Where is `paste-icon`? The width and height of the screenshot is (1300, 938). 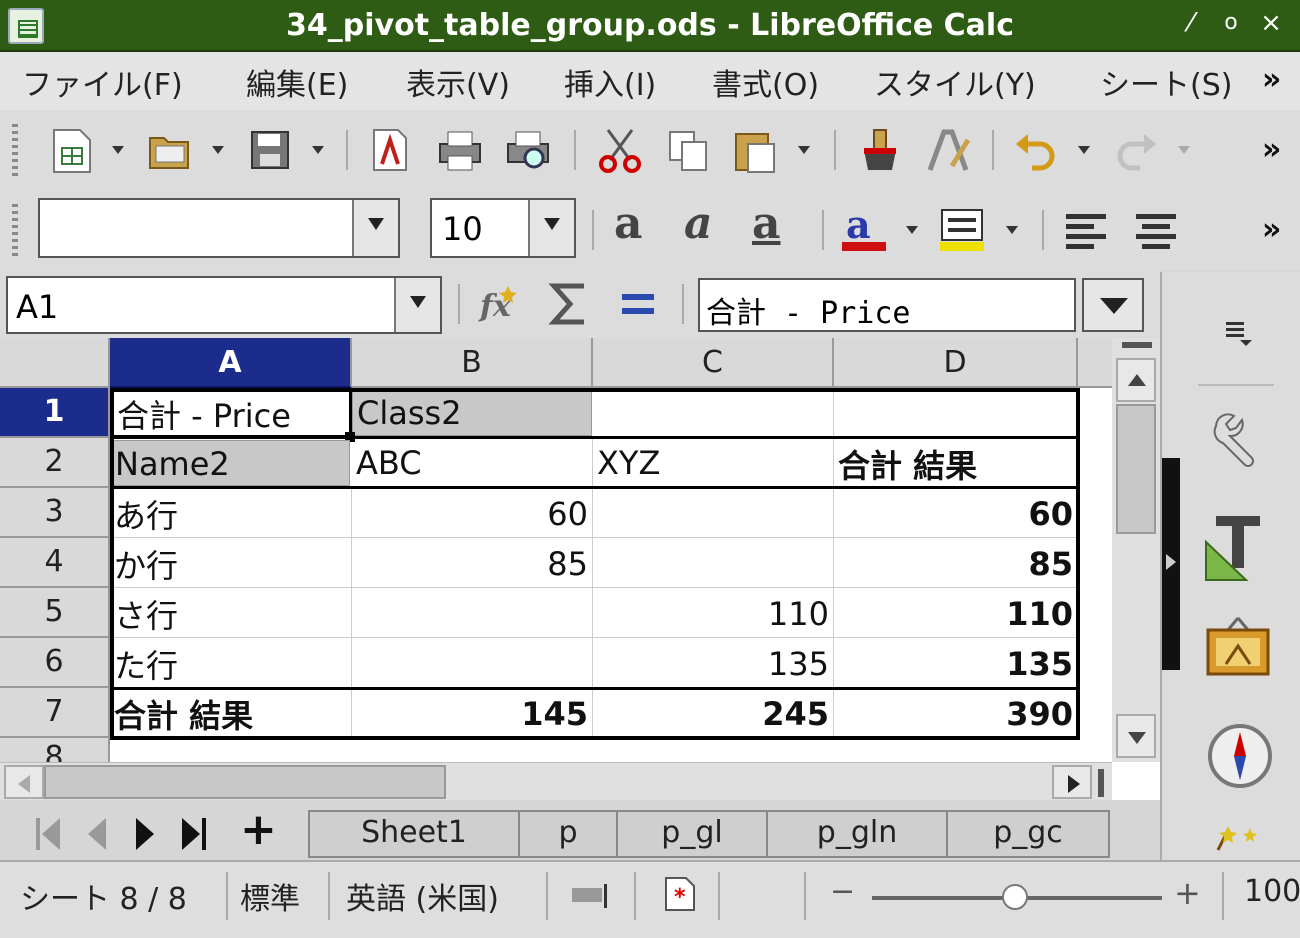 paste-icon is located at coordinates (756, 150).